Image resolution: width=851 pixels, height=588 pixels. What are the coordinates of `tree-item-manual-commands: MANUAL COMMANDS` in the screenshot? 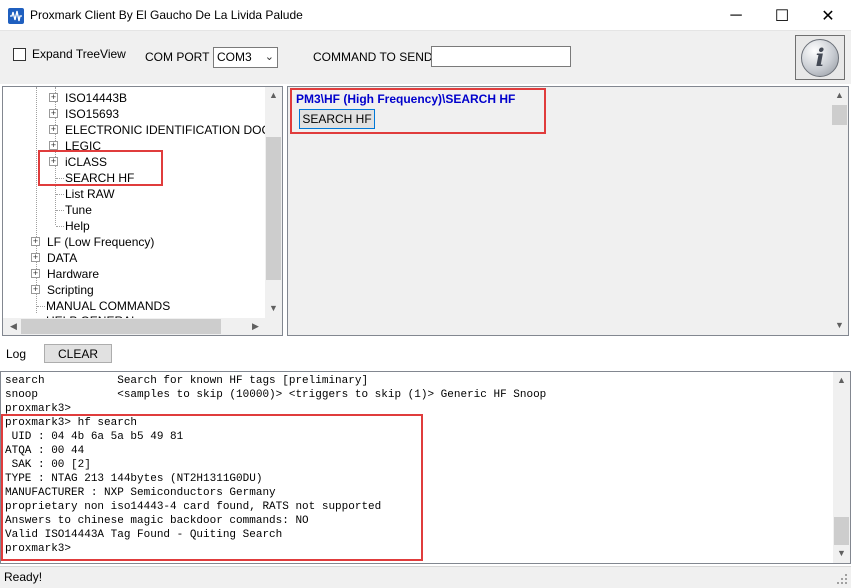 It's located at (108, 306).